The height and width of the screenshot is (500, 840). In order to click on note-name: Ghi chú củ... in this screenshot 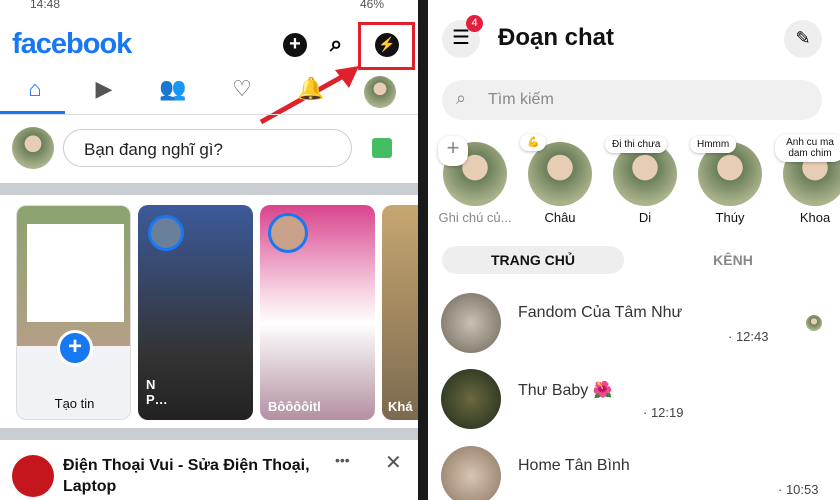, I will do `click(475, 217)`.